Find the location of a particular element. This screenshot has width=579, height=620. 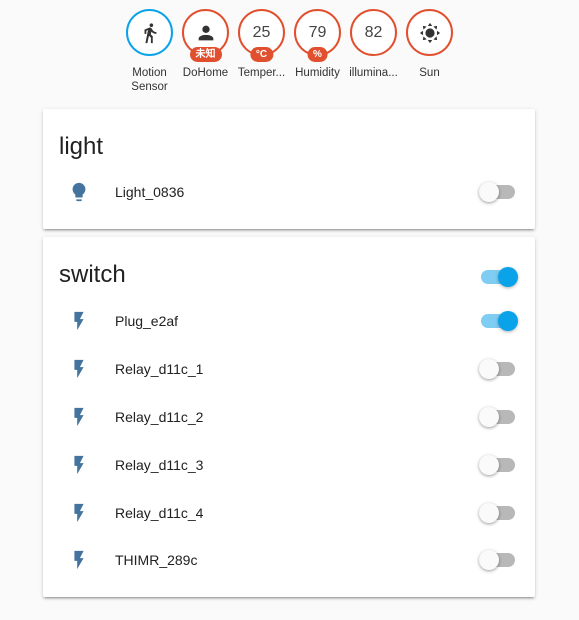

entity-name: Relay_d11c_2 is located at coordinates (159, 417).